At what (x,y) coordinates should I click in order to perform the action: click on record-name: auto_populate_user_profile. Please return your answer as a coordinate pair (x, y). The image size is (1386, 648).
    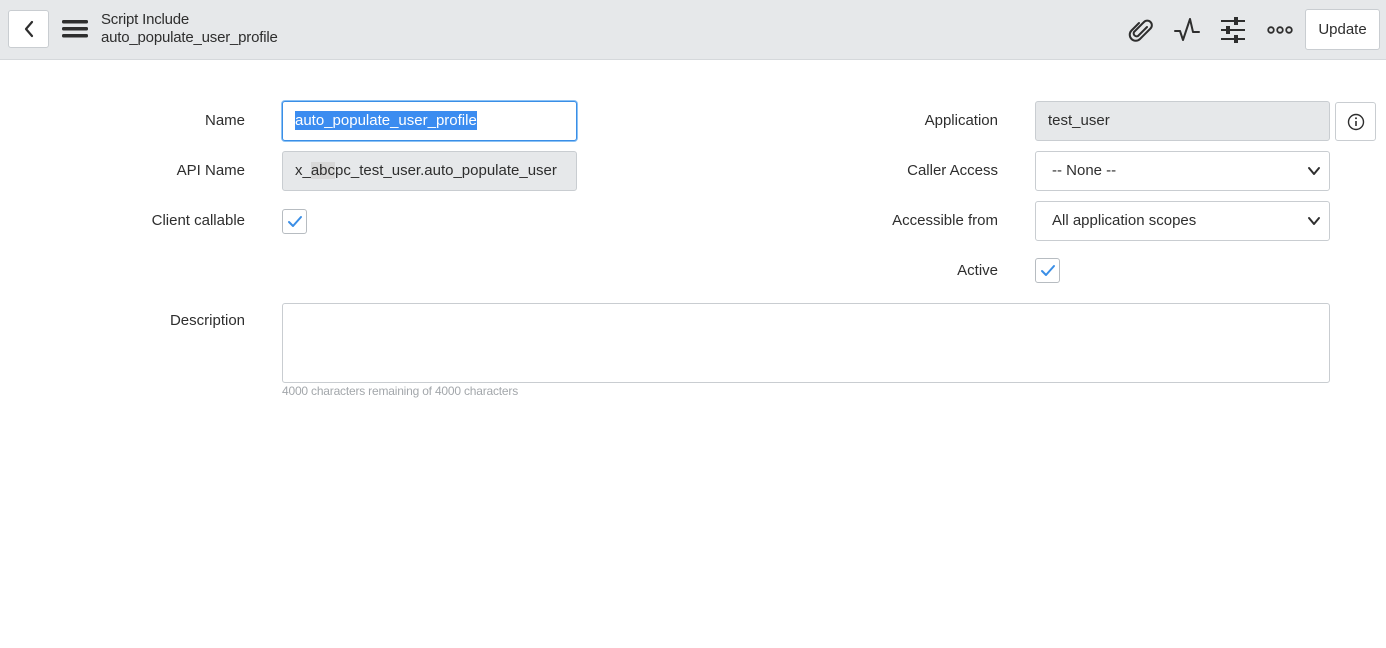
    Looking at the image, I should click on (189, 37).